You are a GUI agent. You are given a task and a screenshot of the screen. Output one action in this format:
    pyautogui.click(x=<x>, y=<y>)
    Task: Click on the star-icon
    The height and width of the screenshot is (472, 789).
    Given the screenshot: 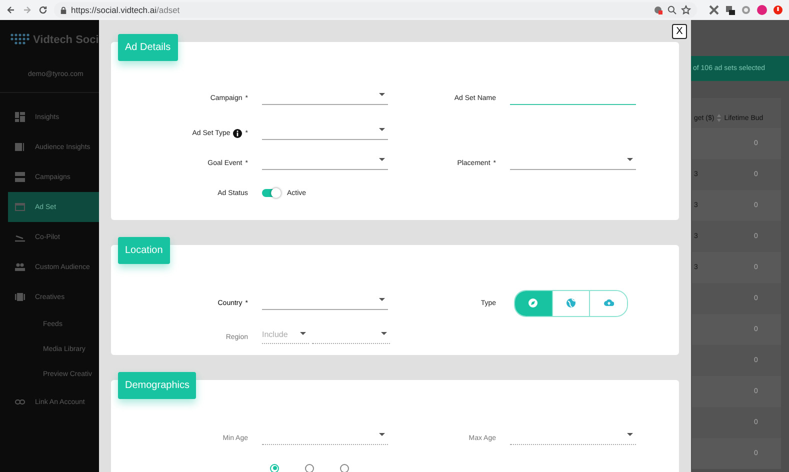 What is the action you would take?
    pyautogui.click(x=686, y=10)
    